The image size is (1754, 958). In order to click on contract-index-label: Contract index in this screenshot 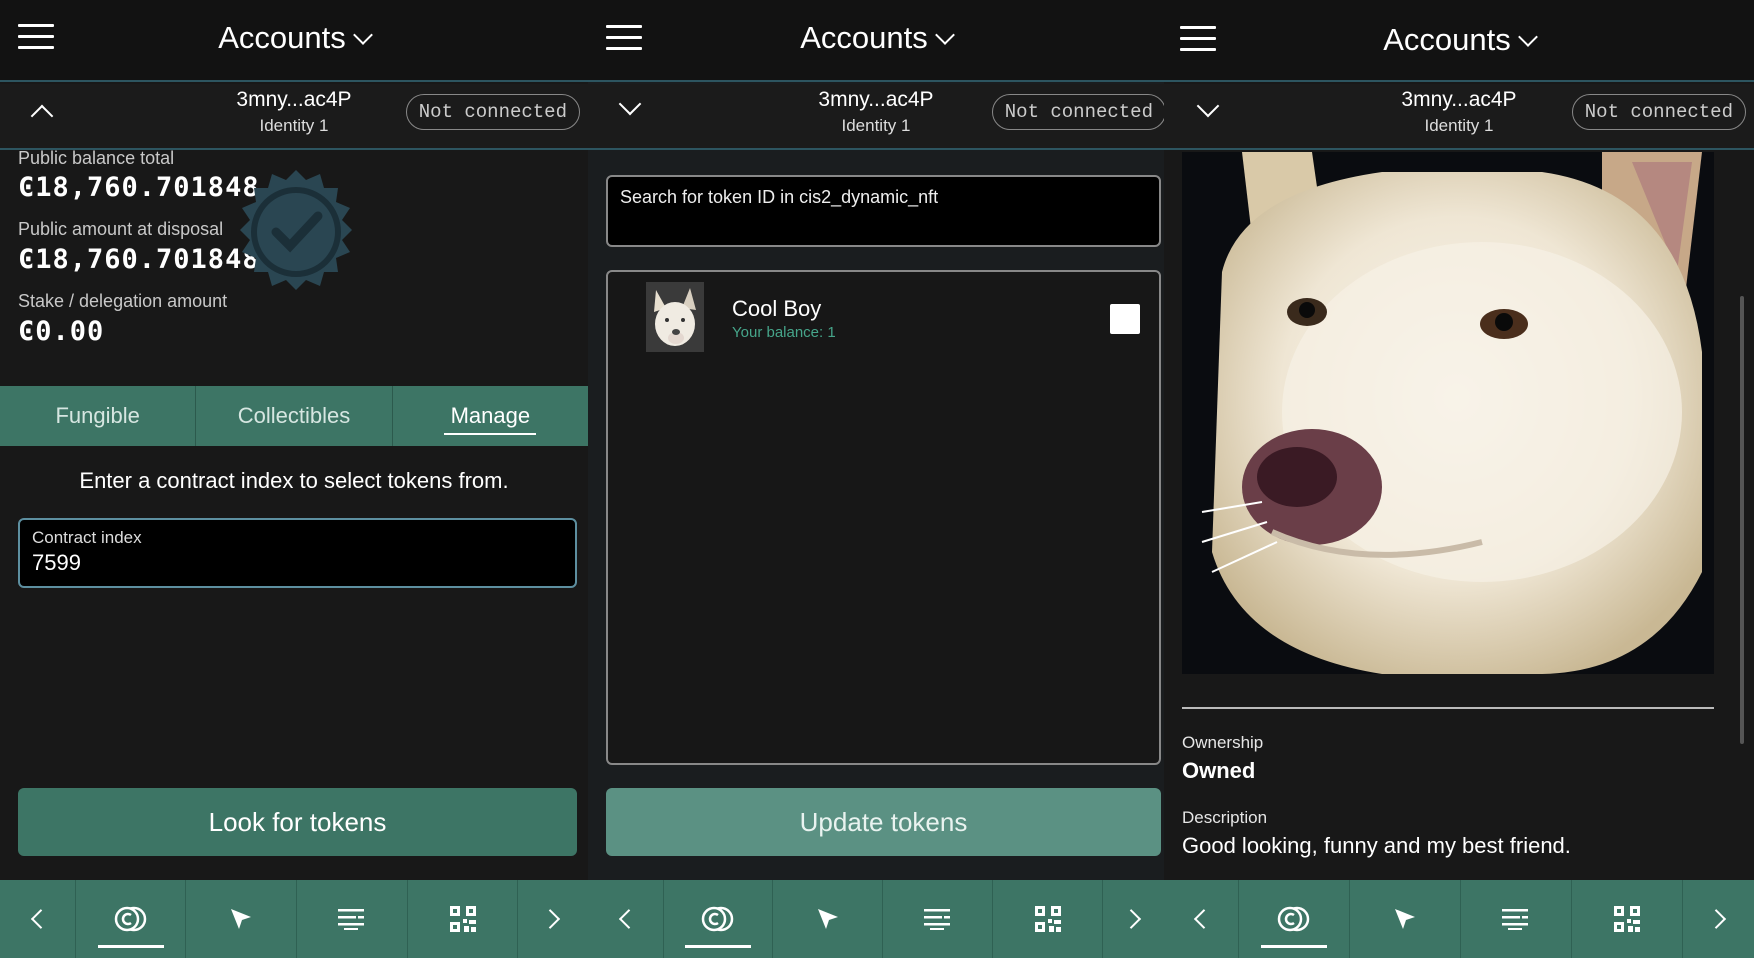, I will do `click(87, 537)`.